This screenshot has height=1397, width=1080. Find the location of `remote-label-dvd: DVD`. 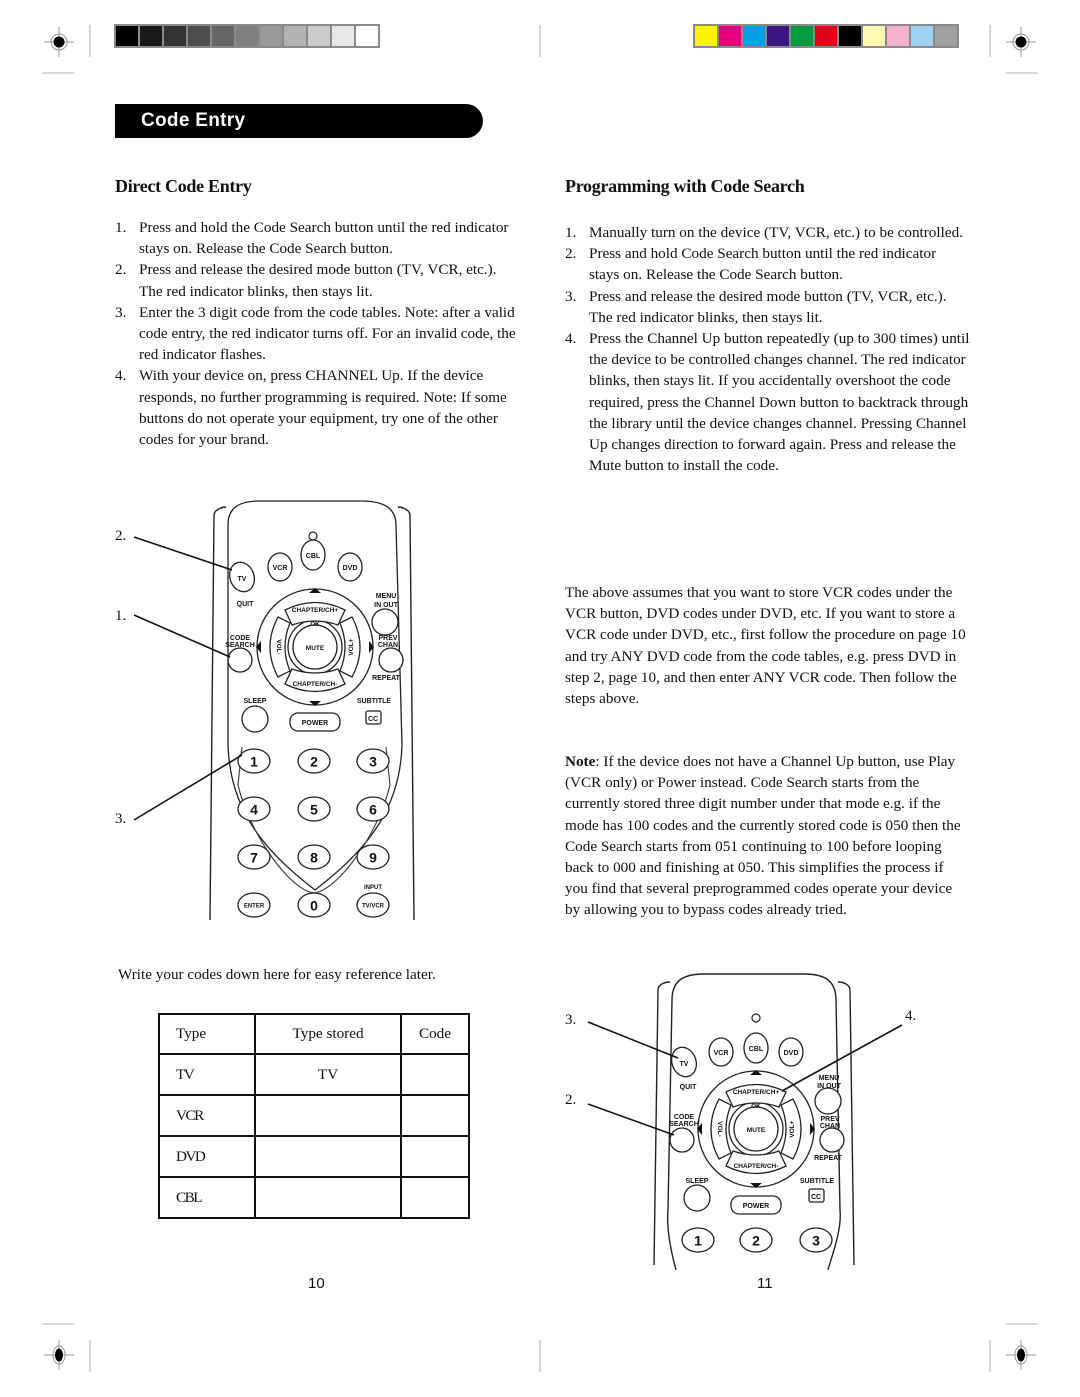

remote-label-dvd: DVD is located at coordinates (350, 568).